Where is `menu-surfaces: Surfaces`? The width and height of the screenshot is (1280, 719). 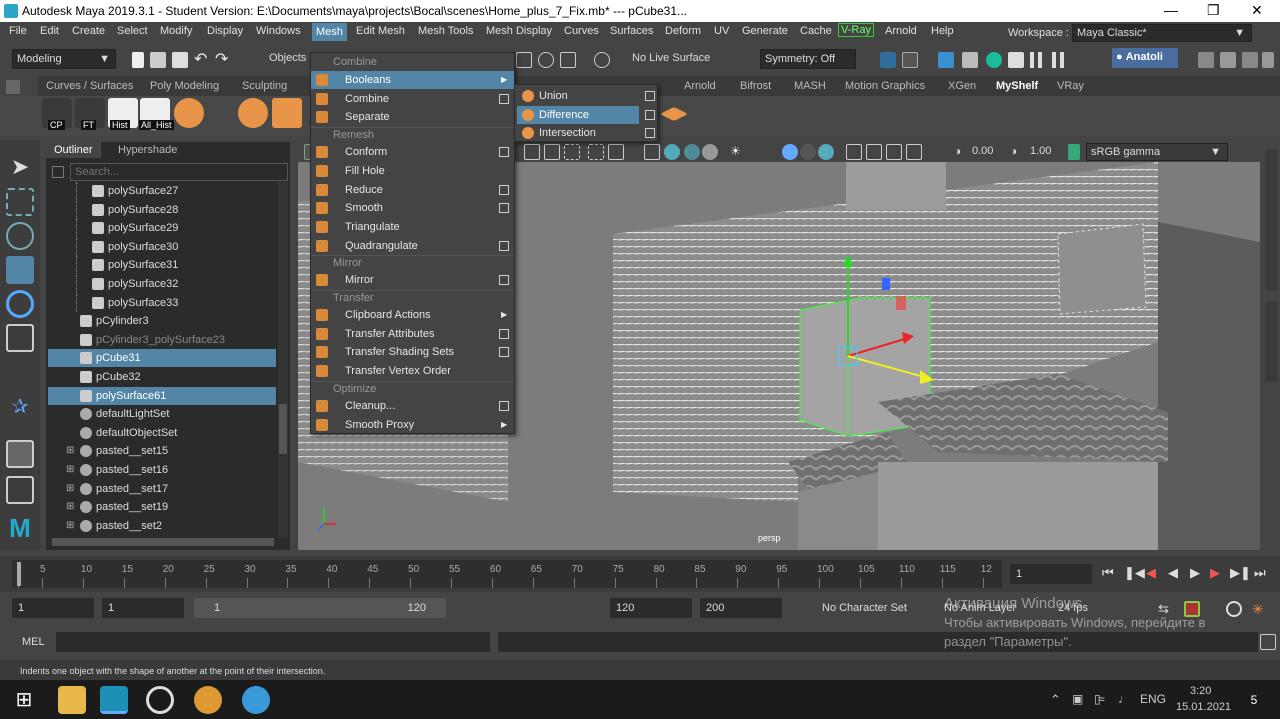
menu-surfaces: Surfaces is located at coordinates (631, 31).